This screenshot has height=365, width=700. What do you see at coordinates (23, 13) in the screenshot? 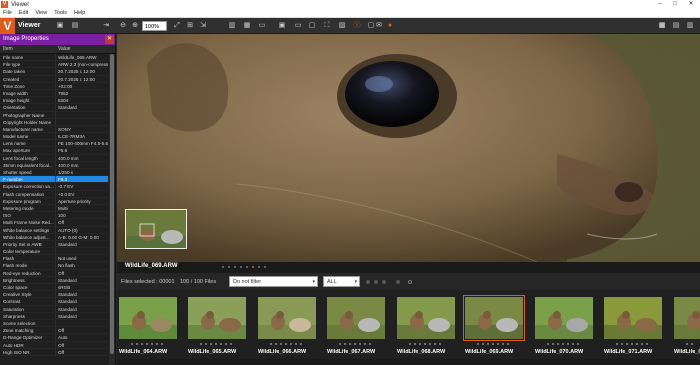
I see `menu-edit: Edit` at bounding box center [23, 13].